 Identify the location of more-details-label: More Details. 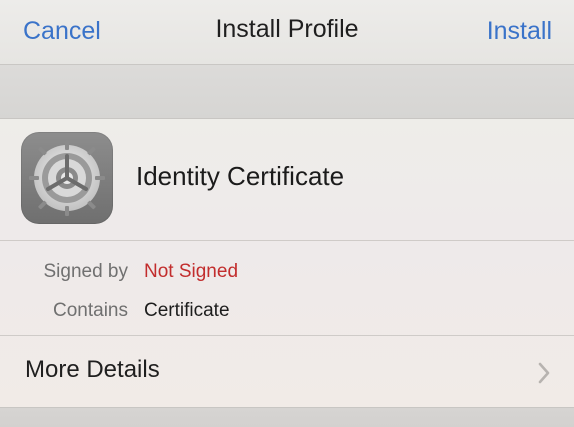
(92, 369).